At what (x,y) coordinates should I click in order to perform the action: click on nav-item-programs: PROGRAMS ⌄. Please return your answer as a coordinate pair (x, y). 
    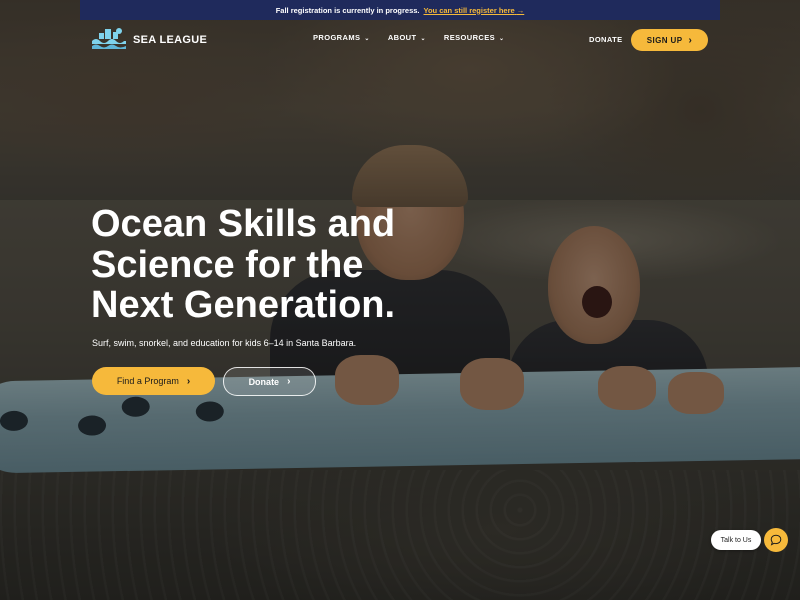
    Looking at the image, I should click on (341, 37).